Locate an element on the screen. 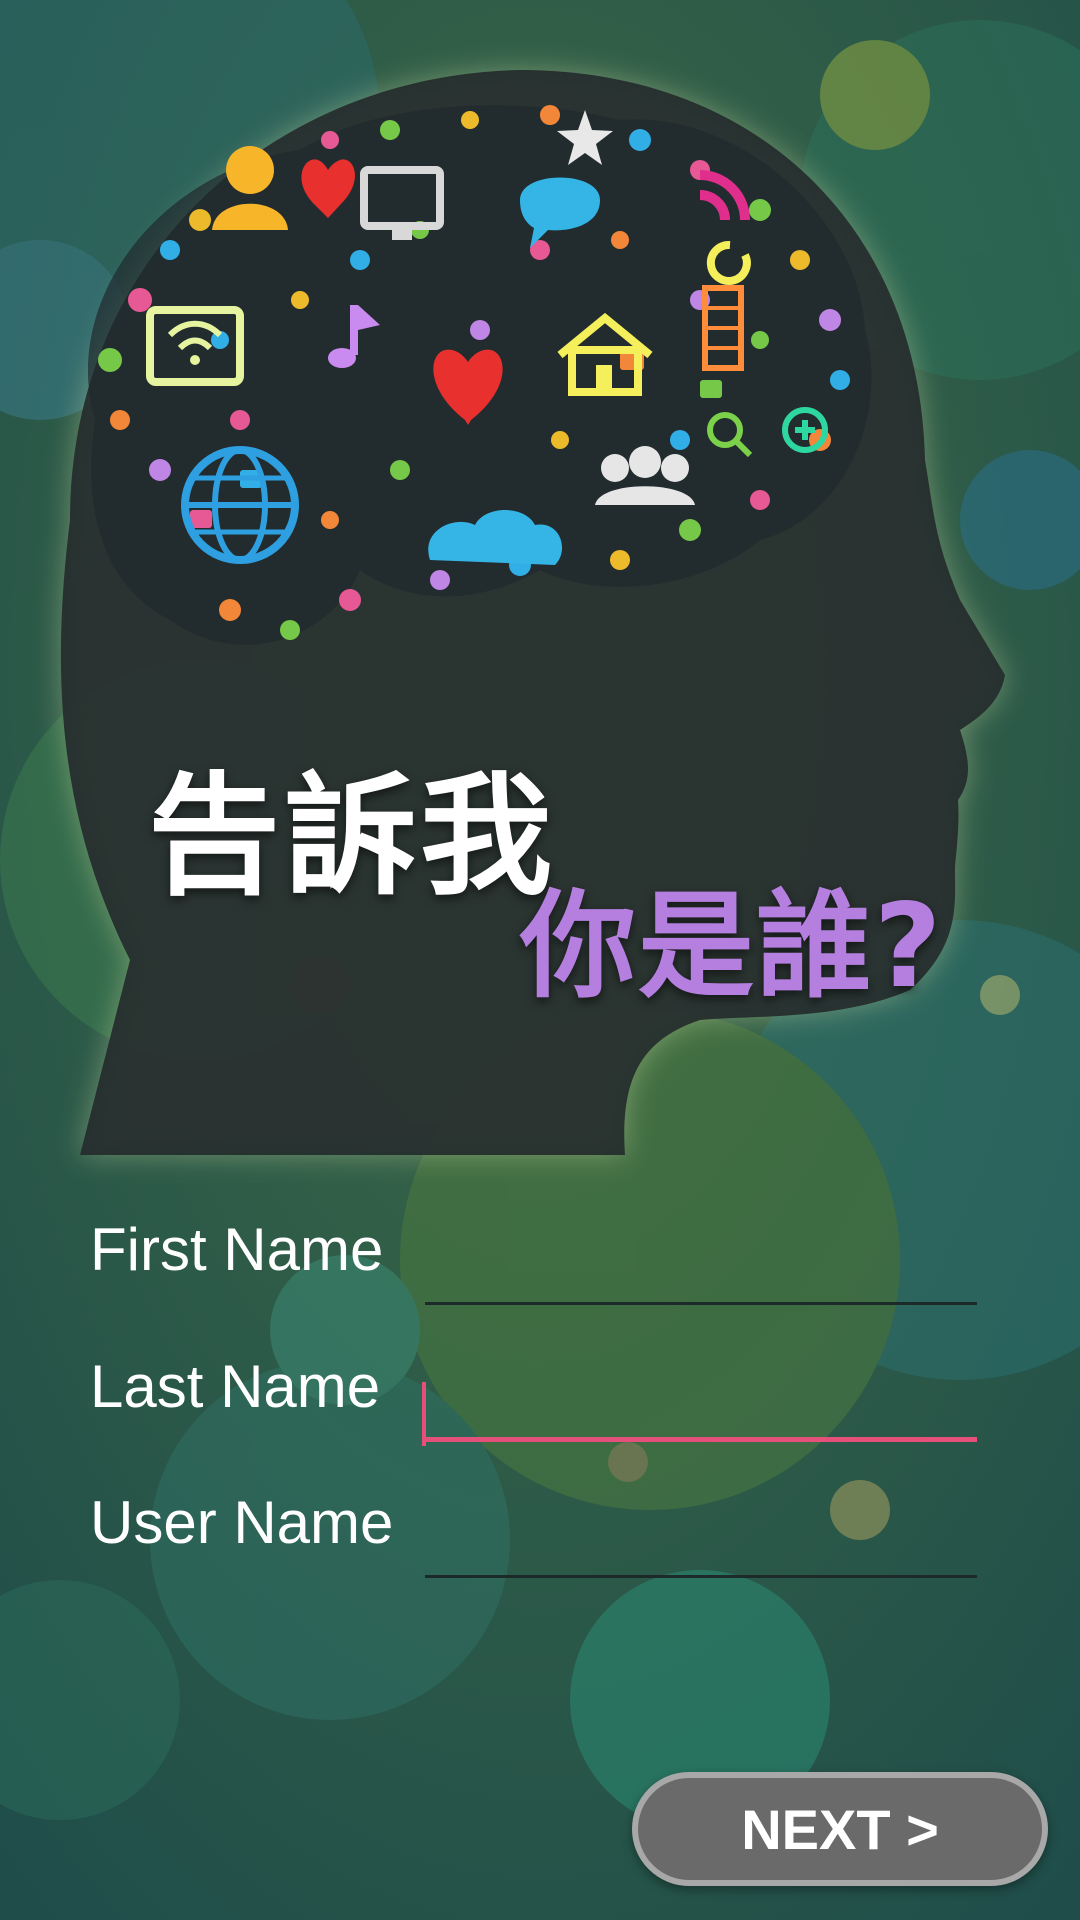 This screenshot has height=1920, width=1080. last-name-field: Last Name is located at coordinates (540, 1412).